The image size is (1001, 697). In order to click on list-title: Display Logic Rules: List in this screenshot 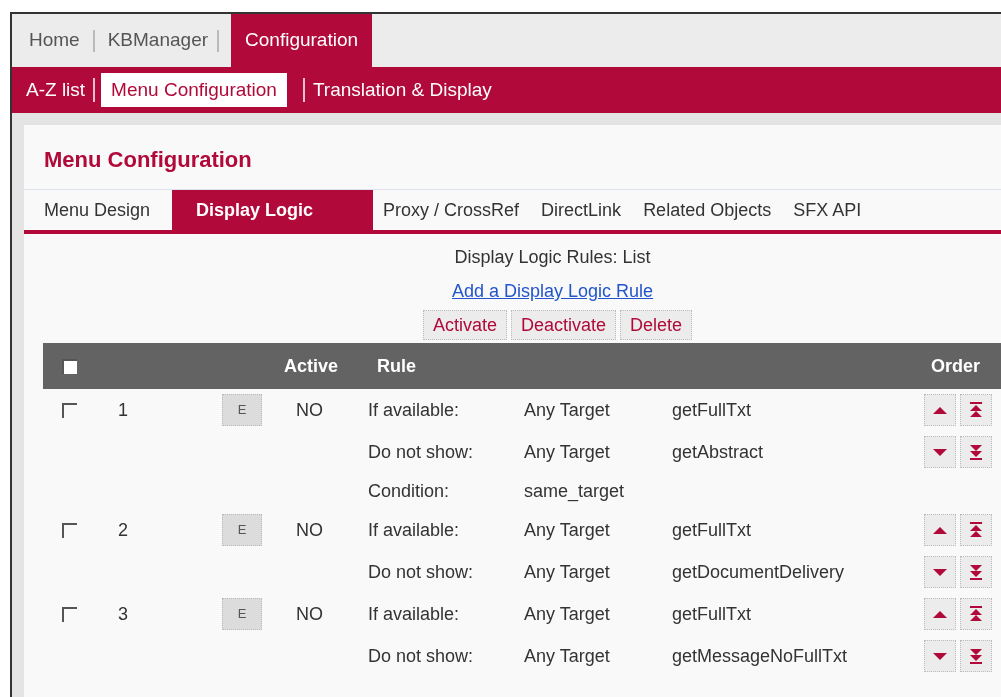, I will do `click(552, 257)`.